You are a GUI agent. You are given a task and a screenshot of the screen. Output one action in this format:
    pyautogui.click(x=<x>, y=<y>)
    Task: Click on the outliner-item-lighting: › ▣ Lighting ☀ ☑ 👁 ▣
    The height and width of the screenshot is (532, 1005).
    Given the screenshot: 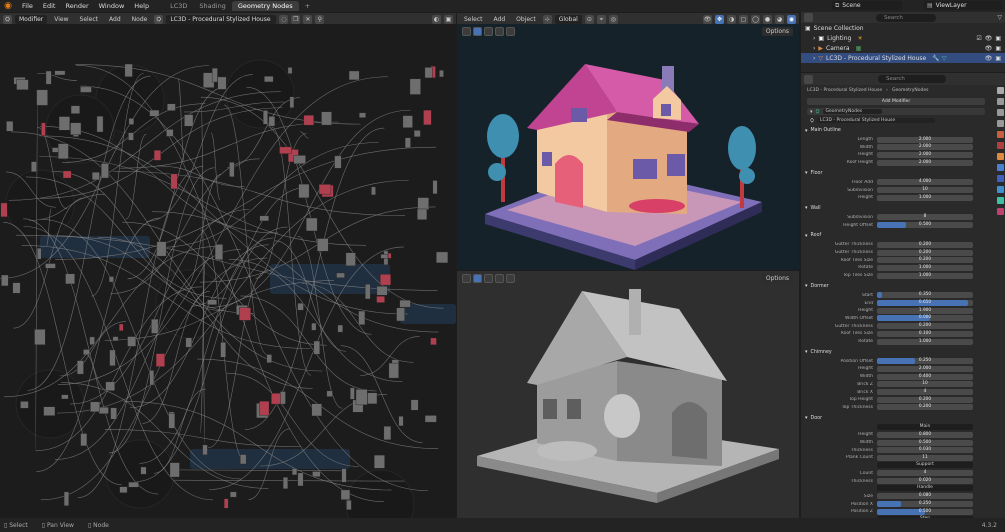 What is the action you would take?
    pyautogui.click(x=903, y=38)
    